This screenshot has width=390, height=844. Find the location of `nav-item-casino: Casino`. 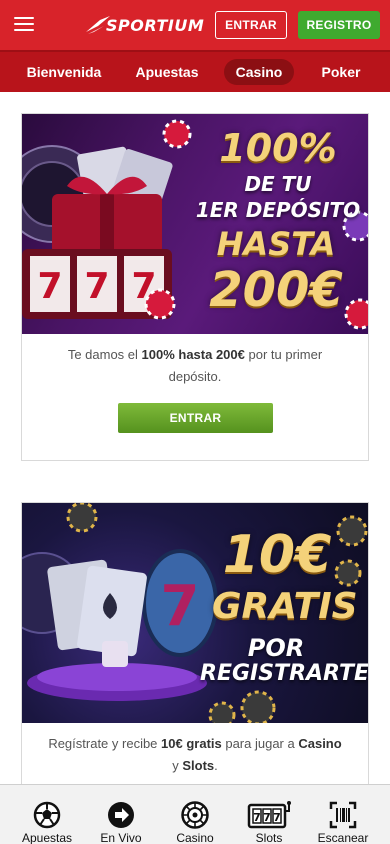

nav-item-casino: Casino is located at coordinates (259, 72).